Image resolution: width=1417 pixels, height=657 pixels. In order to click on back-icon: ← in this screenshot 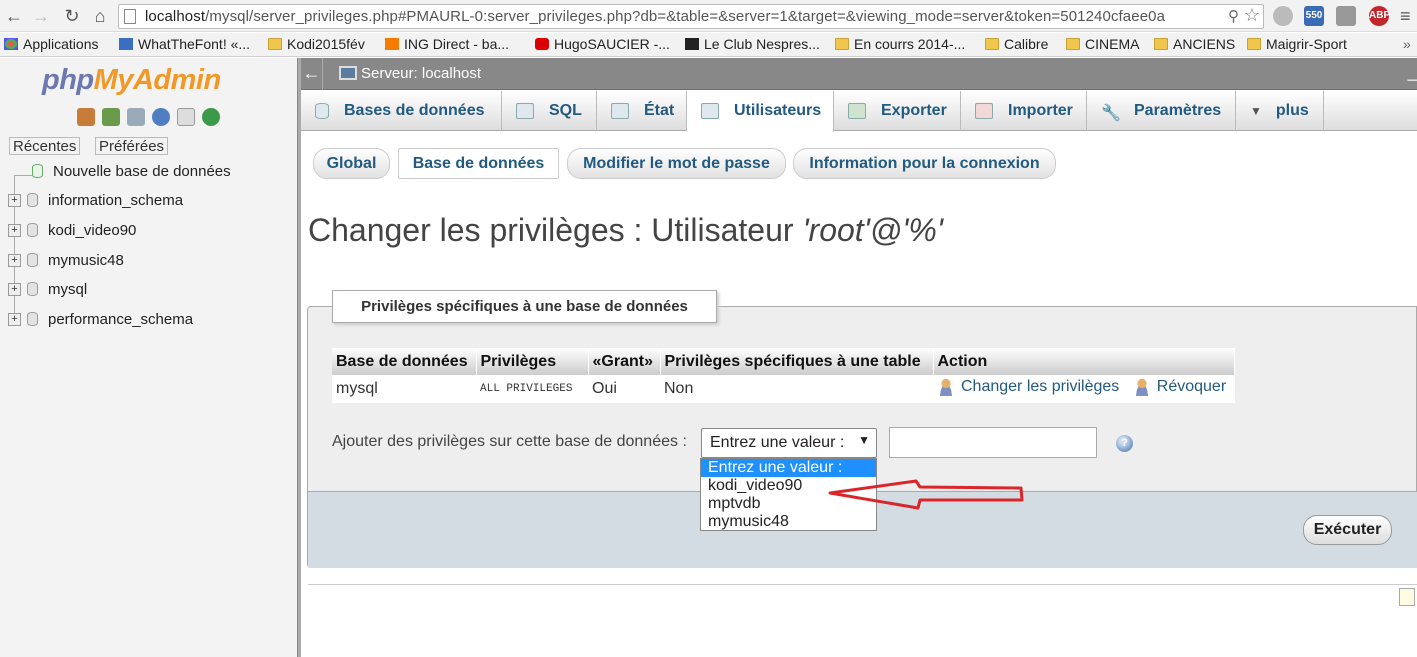, I will do `click(14, 16)`.